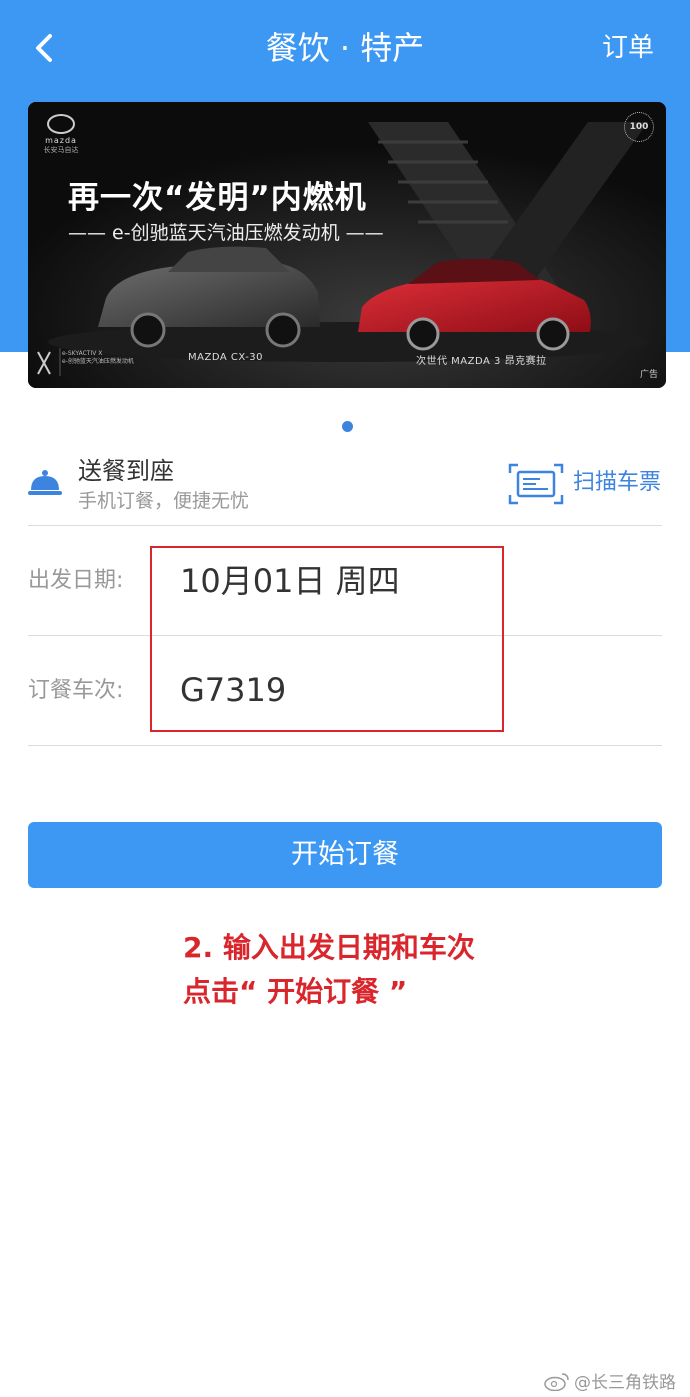 The height and width of the screenshot is (1397, 690). I want to click on page-title: 餐饮 · 特产, so click(345, 48).